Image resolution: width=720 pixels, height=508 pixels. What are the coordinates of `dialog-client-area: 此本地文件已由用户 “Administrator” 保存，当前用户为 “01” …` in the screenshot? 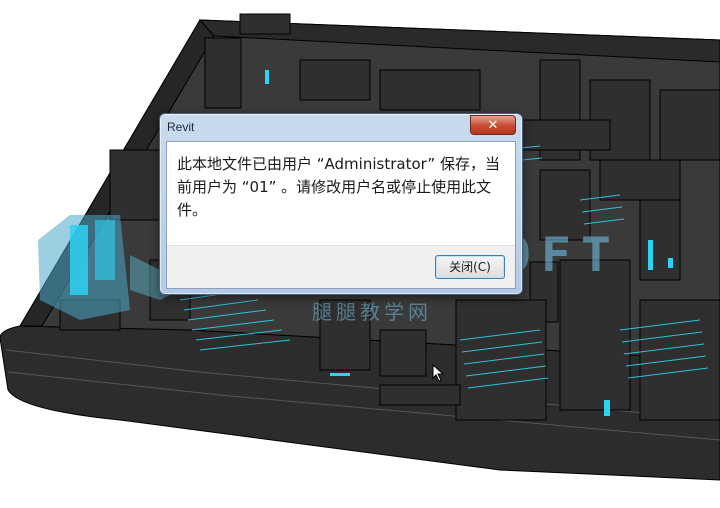 It's located at (341, 215).